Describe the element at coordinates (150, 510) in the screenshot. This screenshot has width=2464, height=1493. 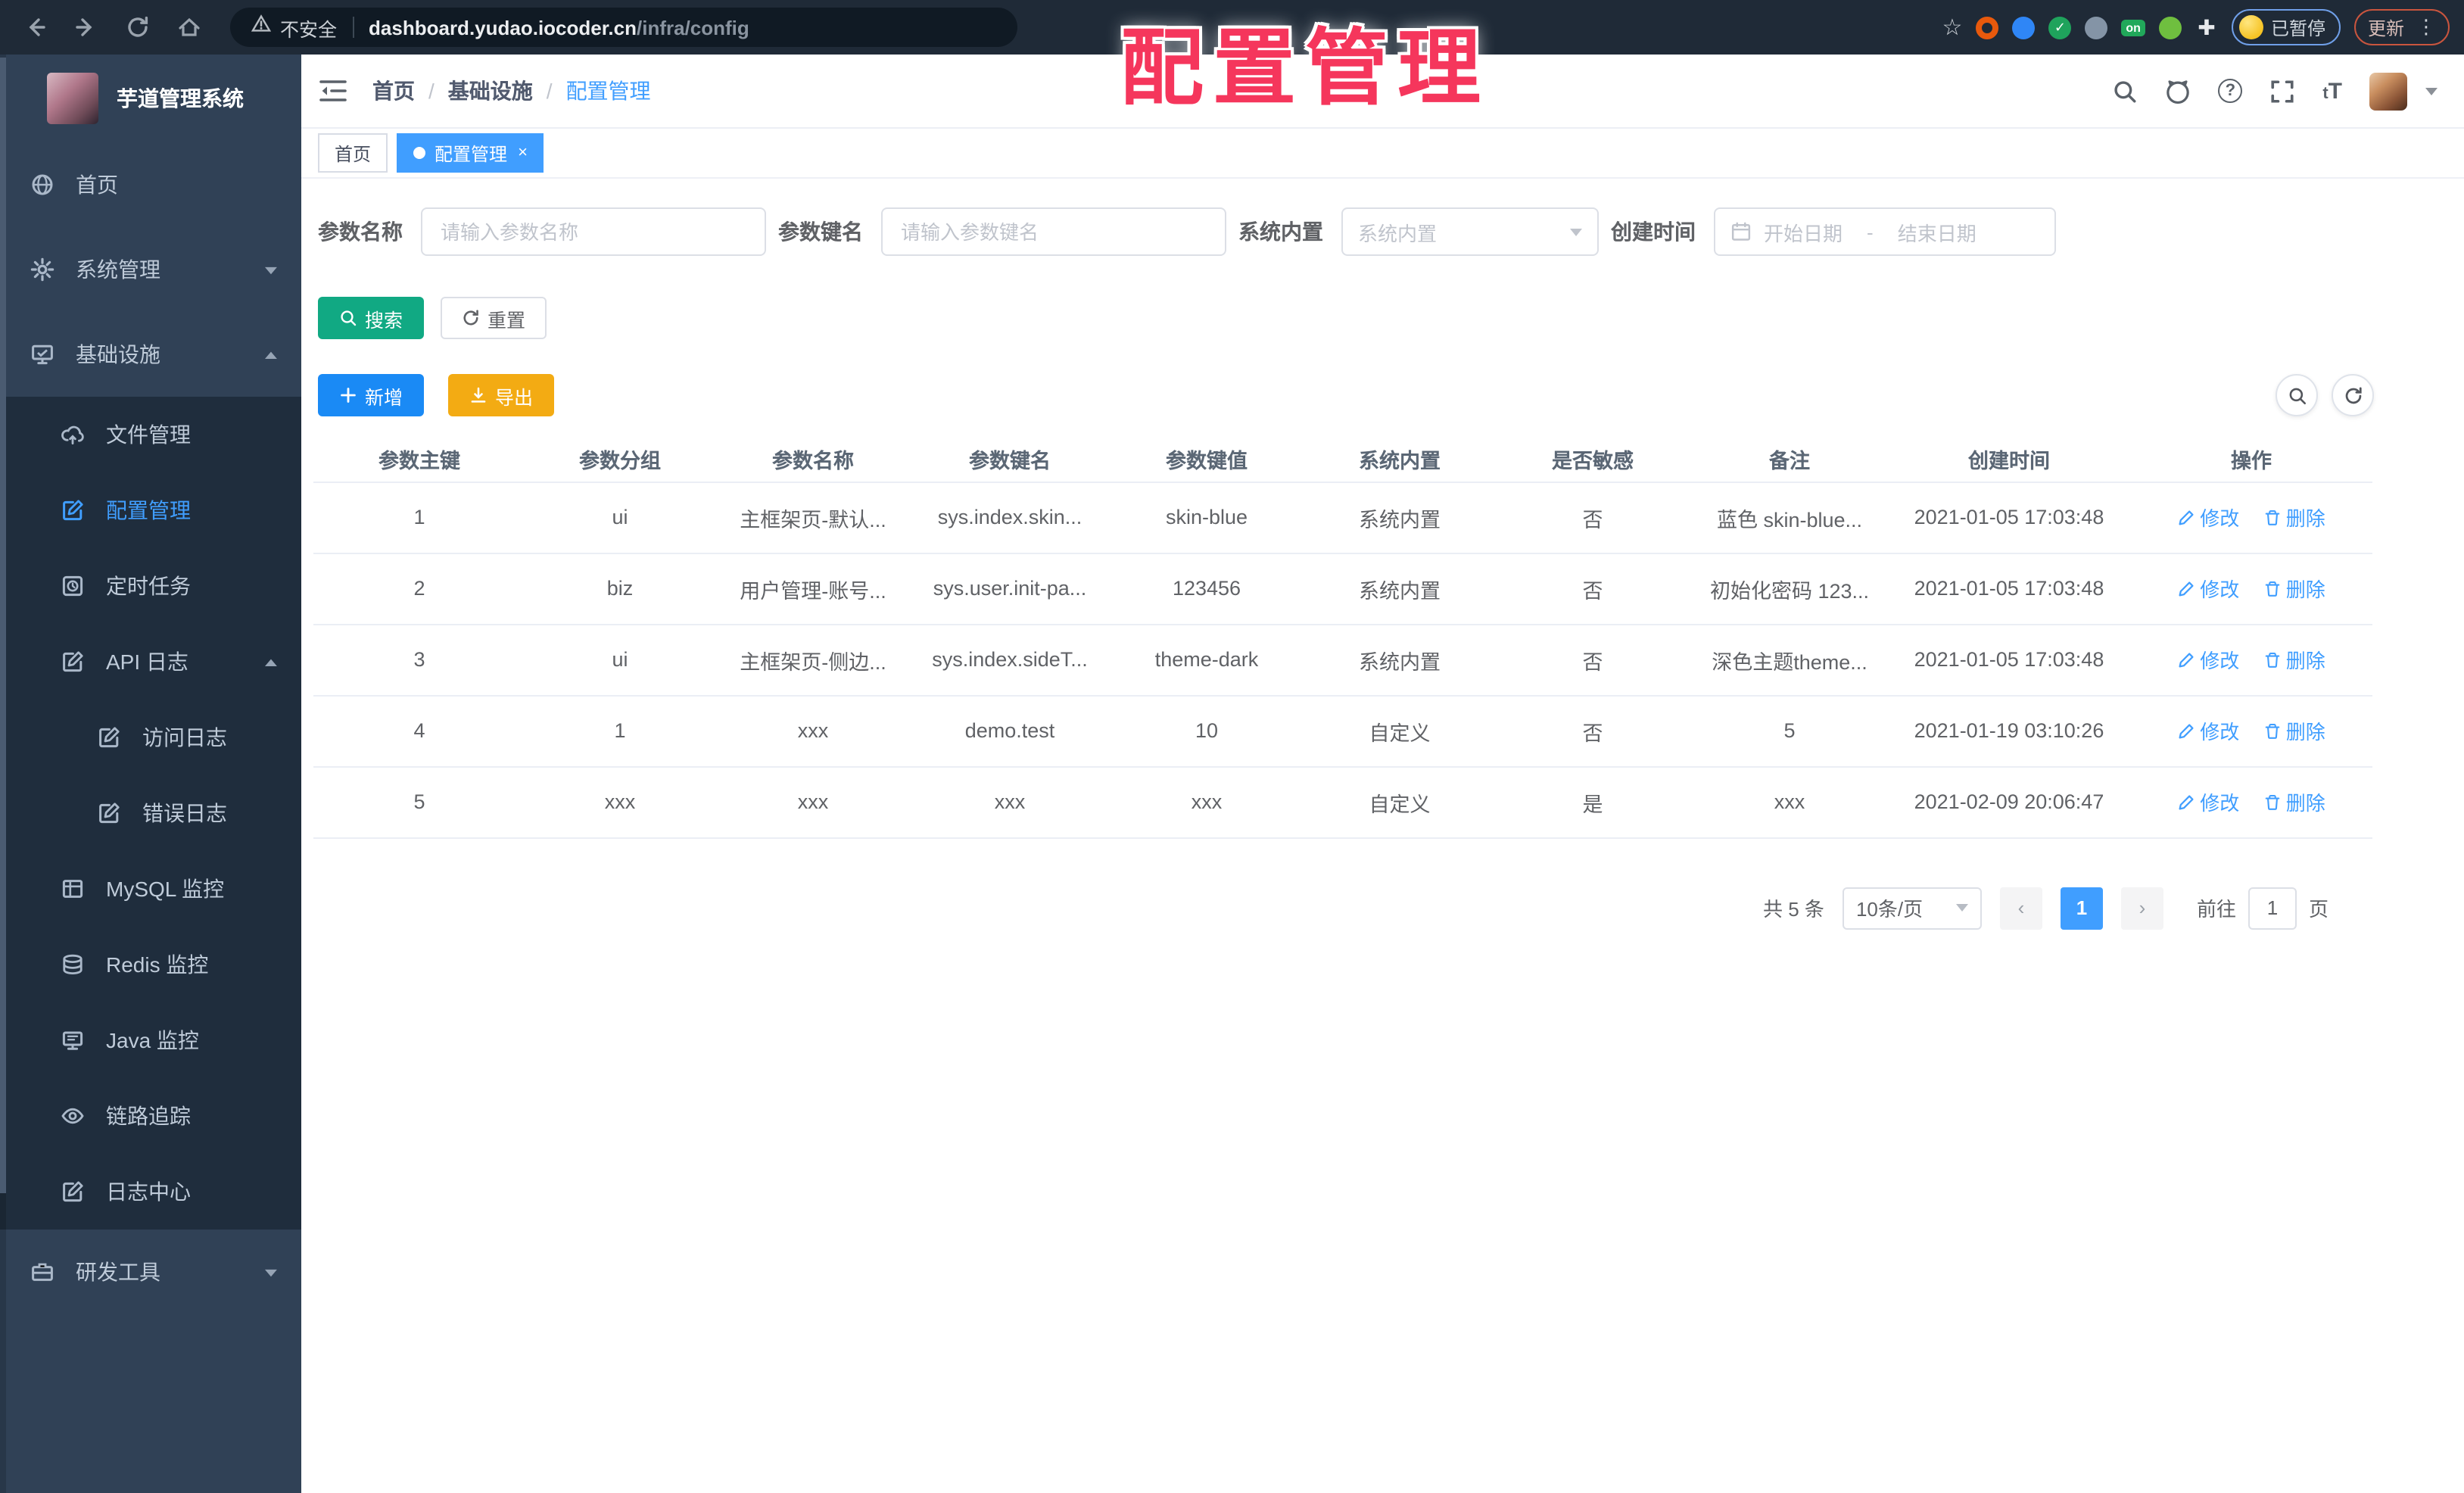
I see `sidebar-item-config-manage: 配置管理` at that location.